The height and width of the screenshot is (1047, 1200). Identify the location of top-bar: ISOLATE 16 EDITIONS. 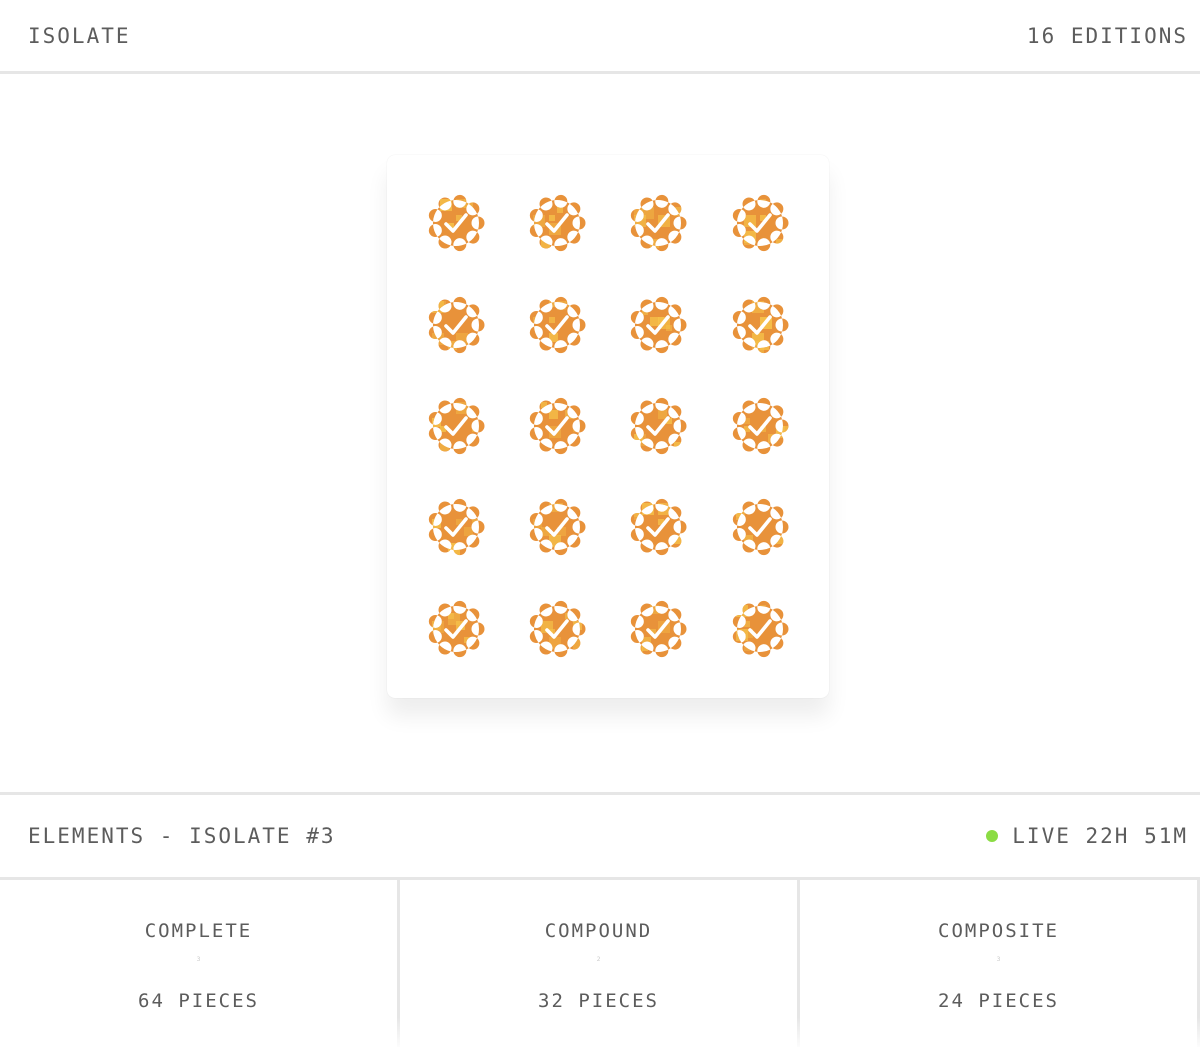
(600, 37).